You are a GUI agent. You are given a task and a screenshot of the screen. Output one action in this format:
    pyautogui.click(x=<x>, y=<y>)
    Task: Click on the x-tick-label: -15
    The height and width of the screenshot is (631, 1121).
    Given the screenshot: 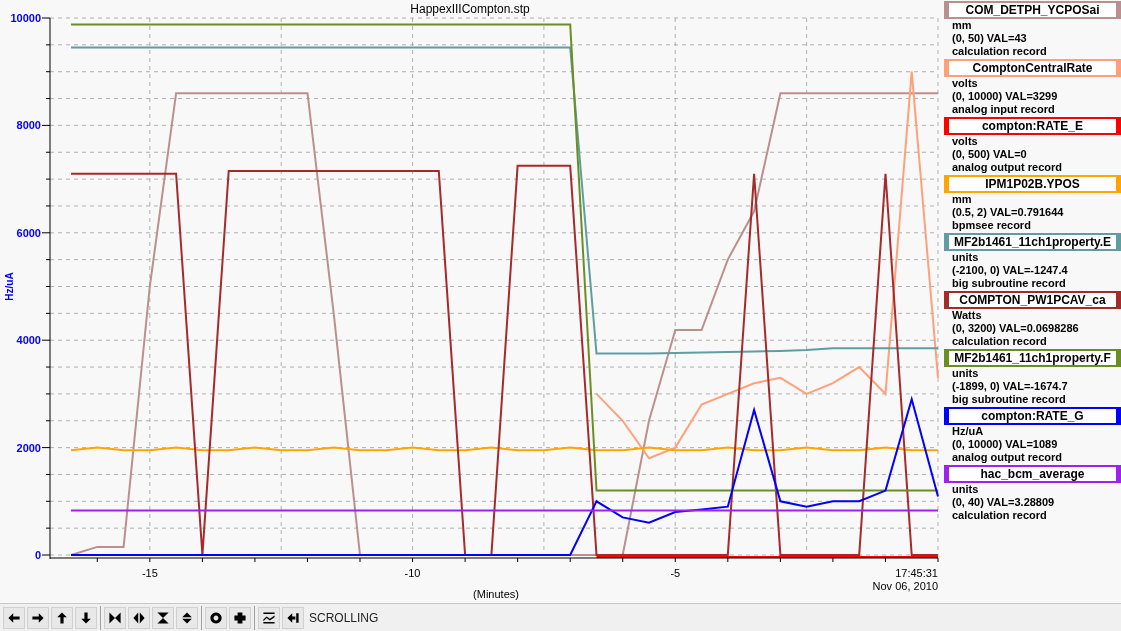 What is the action you would take?
    pyautogui.click(x=149, y=573)
    